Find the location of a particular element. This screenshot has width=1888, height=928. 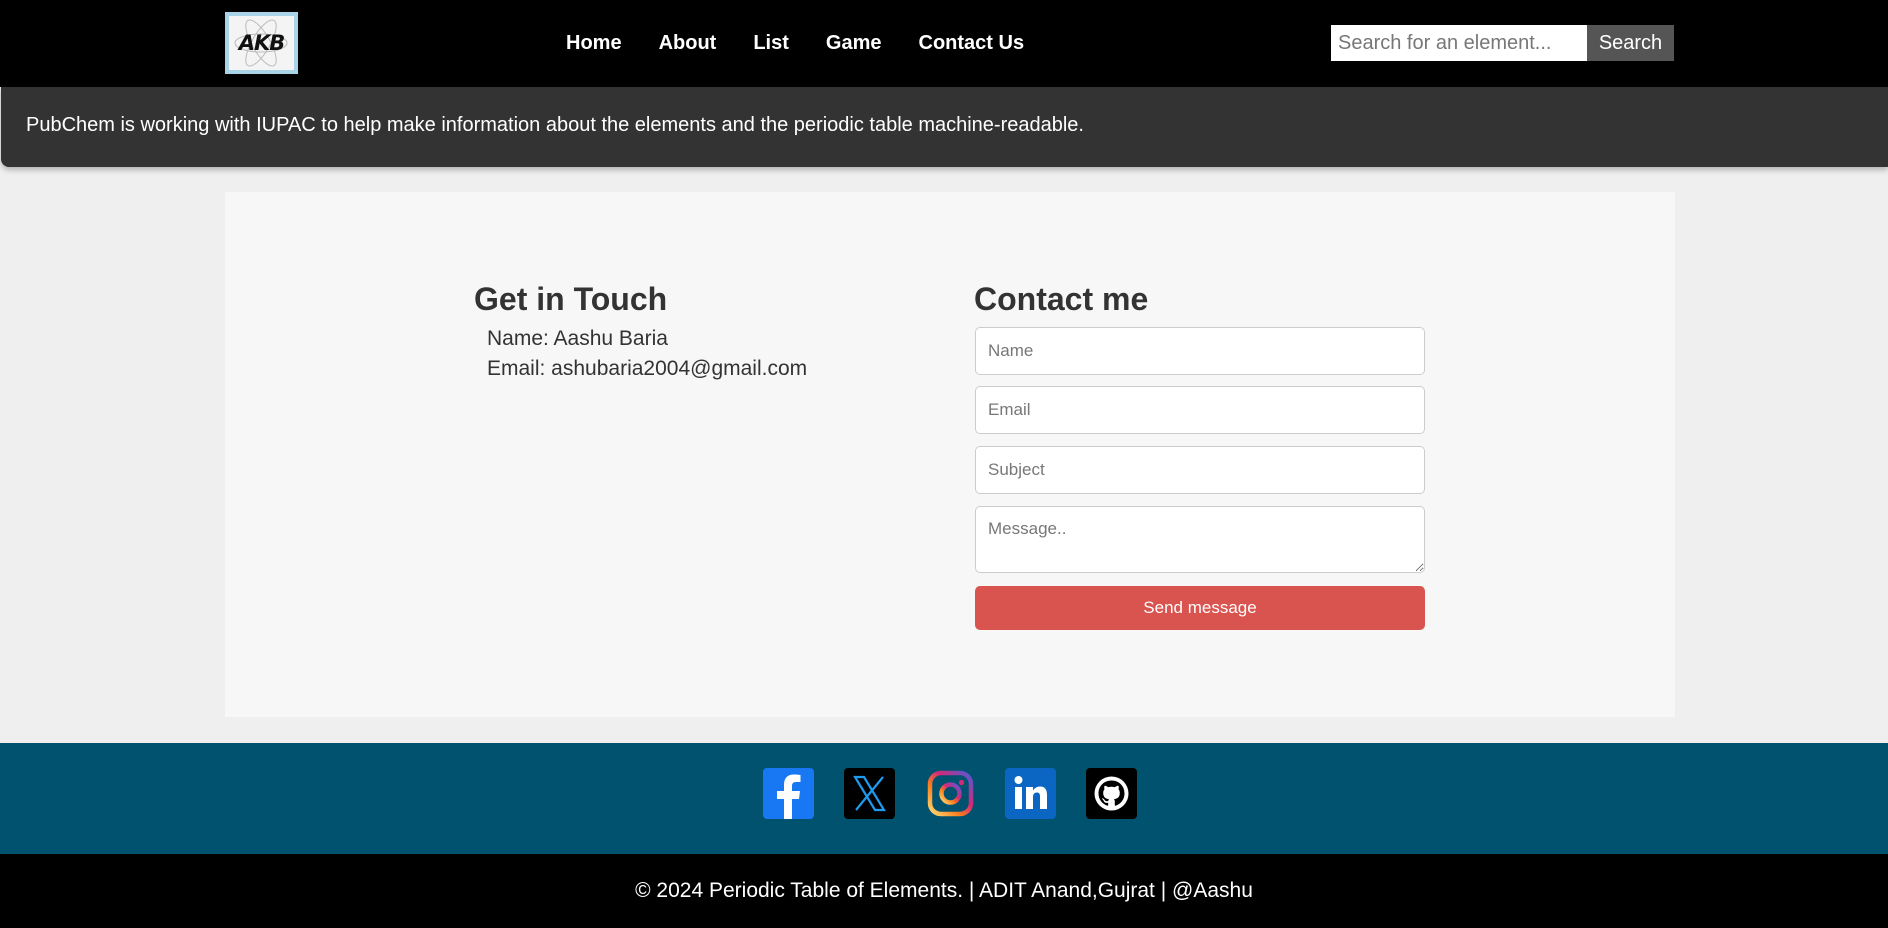

contact-email: Email: ashubaria2004@gmail.com is located at coordinates (647, 368).